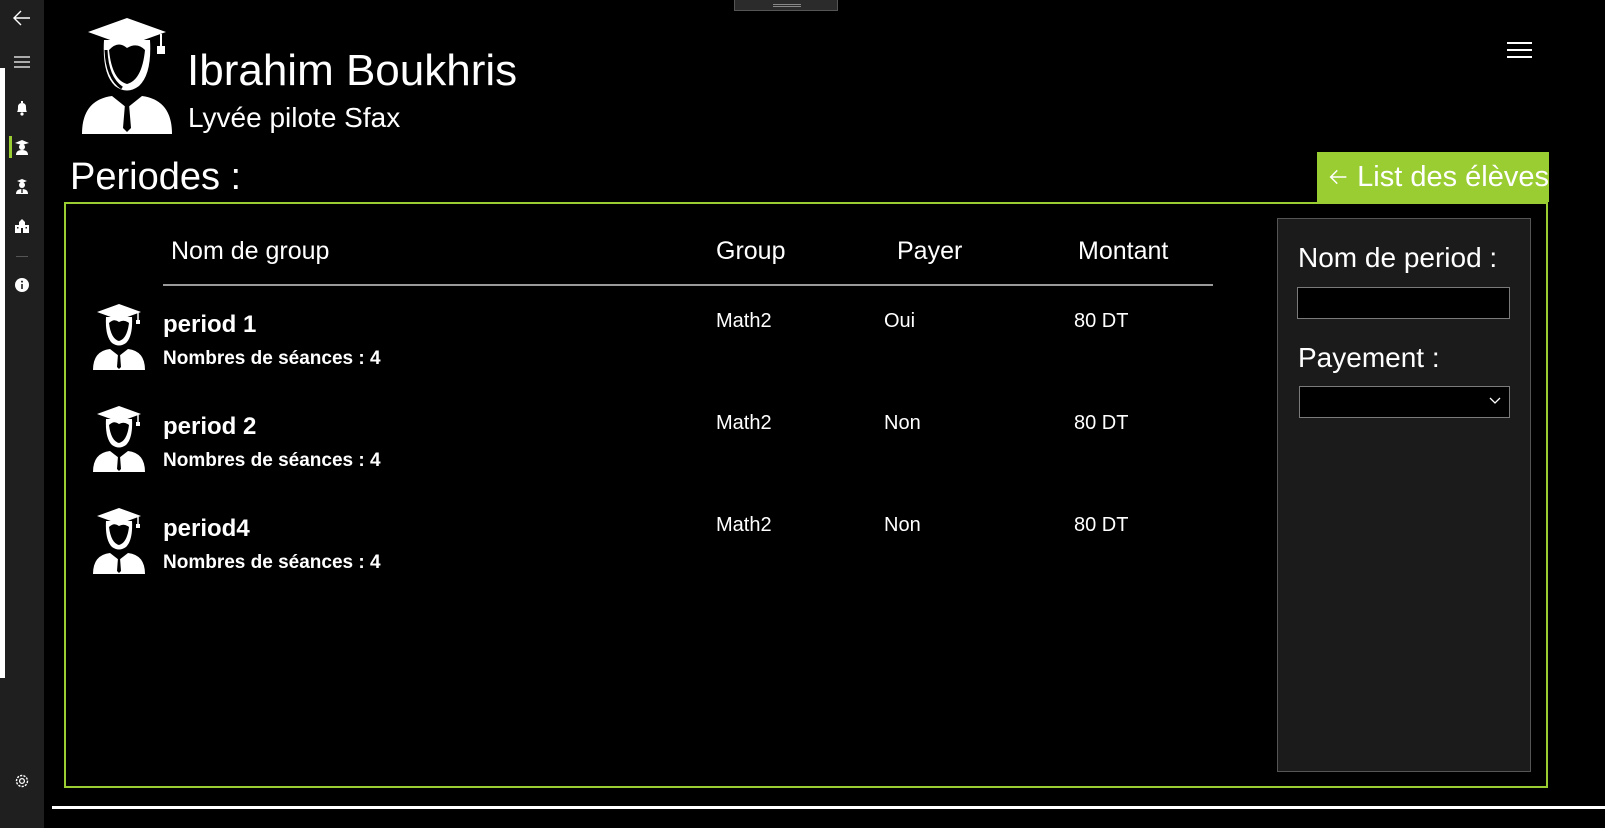 This screenshot has width=1605, height=828. Describe the element at coordinates (22, 186) in the screenshot. I see `teacher-icon` at that location.